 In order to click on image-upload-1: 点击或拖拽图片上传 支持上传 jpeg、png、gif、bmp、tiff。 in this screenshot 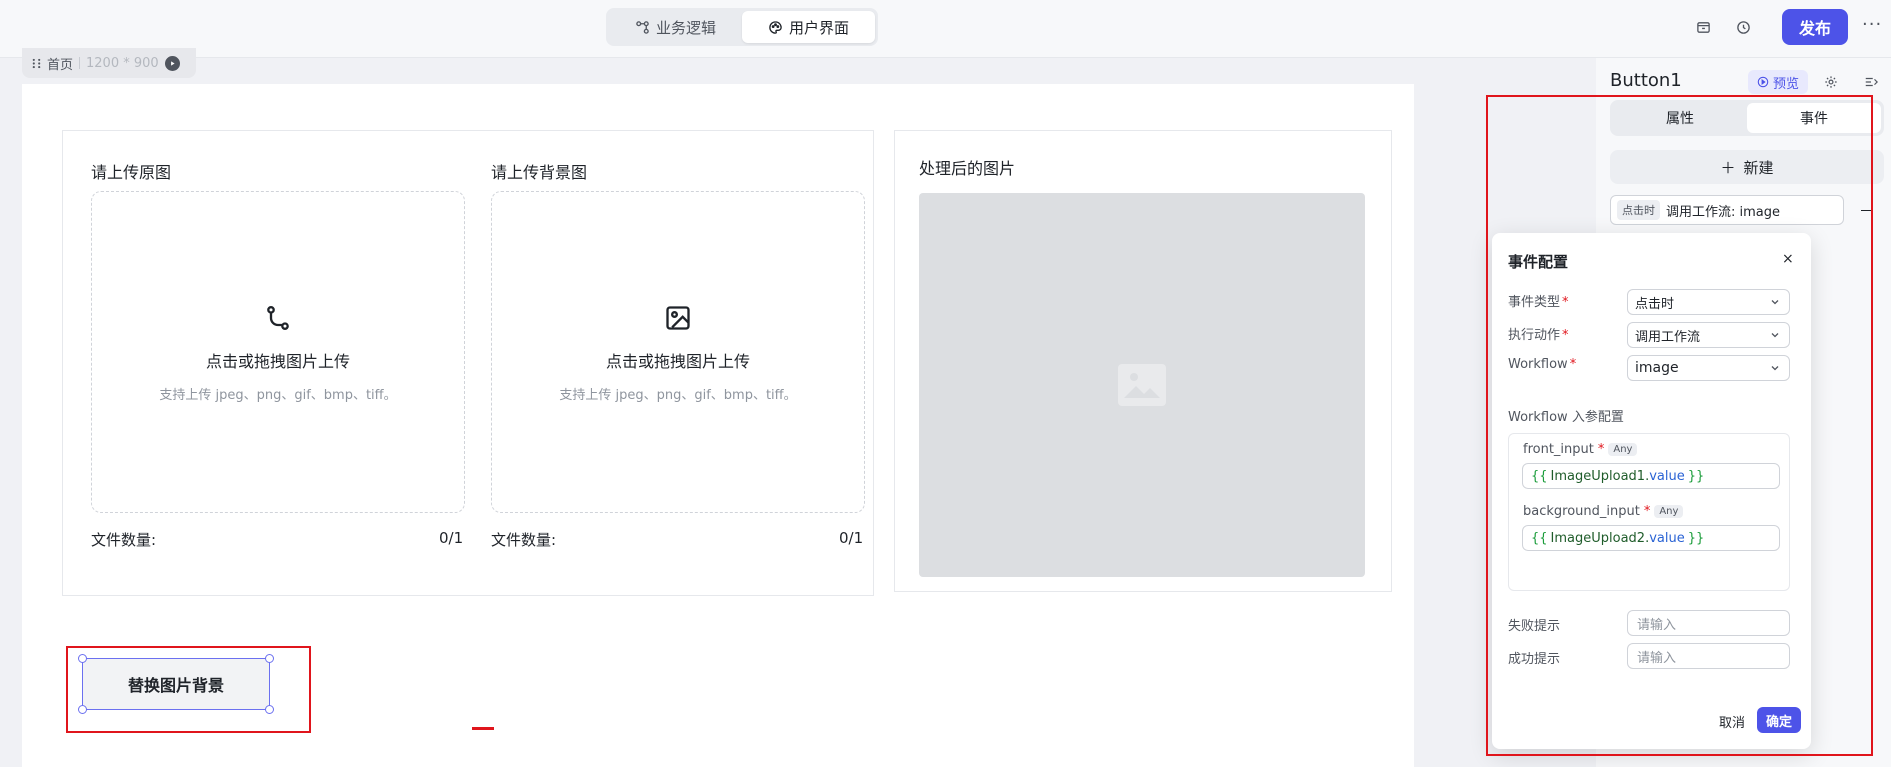, I will do `click(278, 352)`.